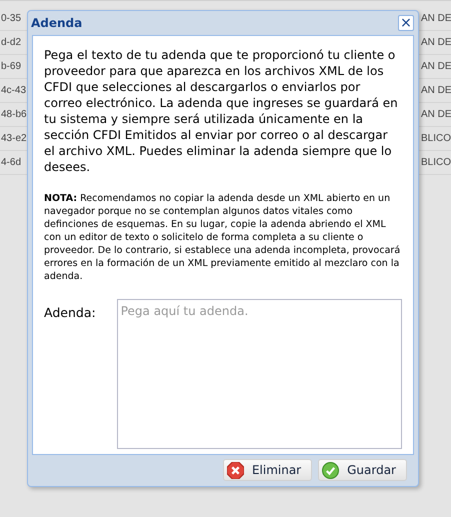 Image resolution: width=451 pixels, height=517 pixels. What do you see at coordinates (11, 163) in the screenshot?
I see `table-cell-text: 4-6d` at bounding box center [11, 163].